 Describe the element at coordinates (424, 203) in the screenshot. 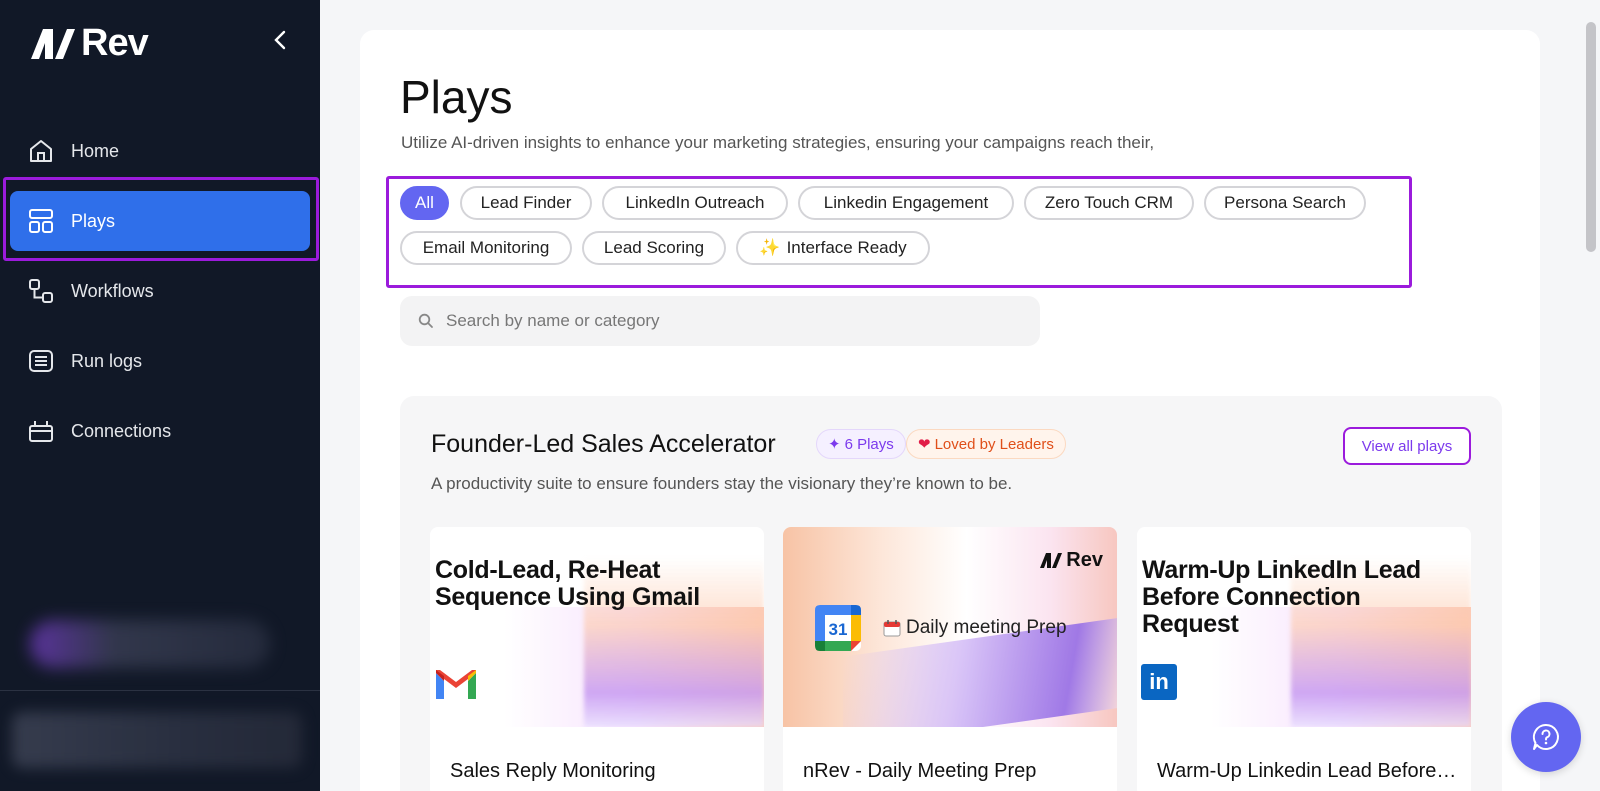

I see `filter-chip-all: All` at that location.